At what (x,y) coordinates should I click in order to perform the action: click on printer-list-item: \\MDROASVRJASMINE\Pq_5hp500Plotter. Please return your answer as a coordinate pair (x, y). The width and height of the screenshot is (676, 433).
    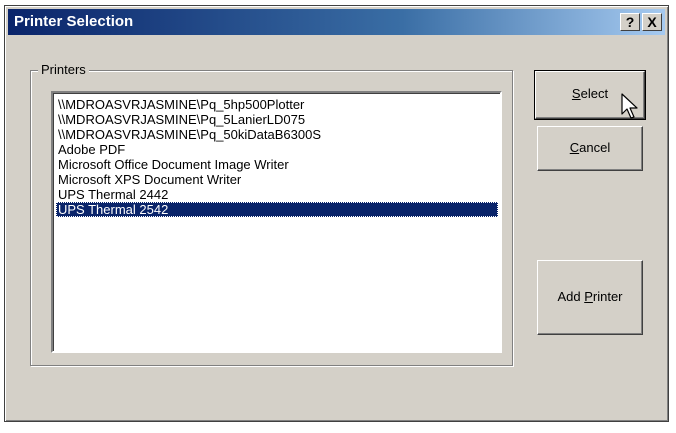
    Looking at the image, I should click on (277, 104).